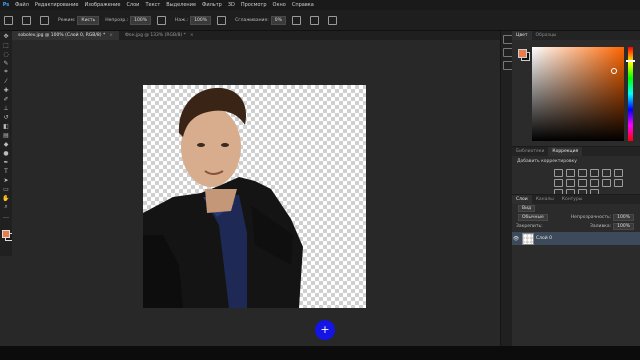 The width and height of the screenshot is (640, 360). I want to click on menu-window: Окно, so click(279, 5).